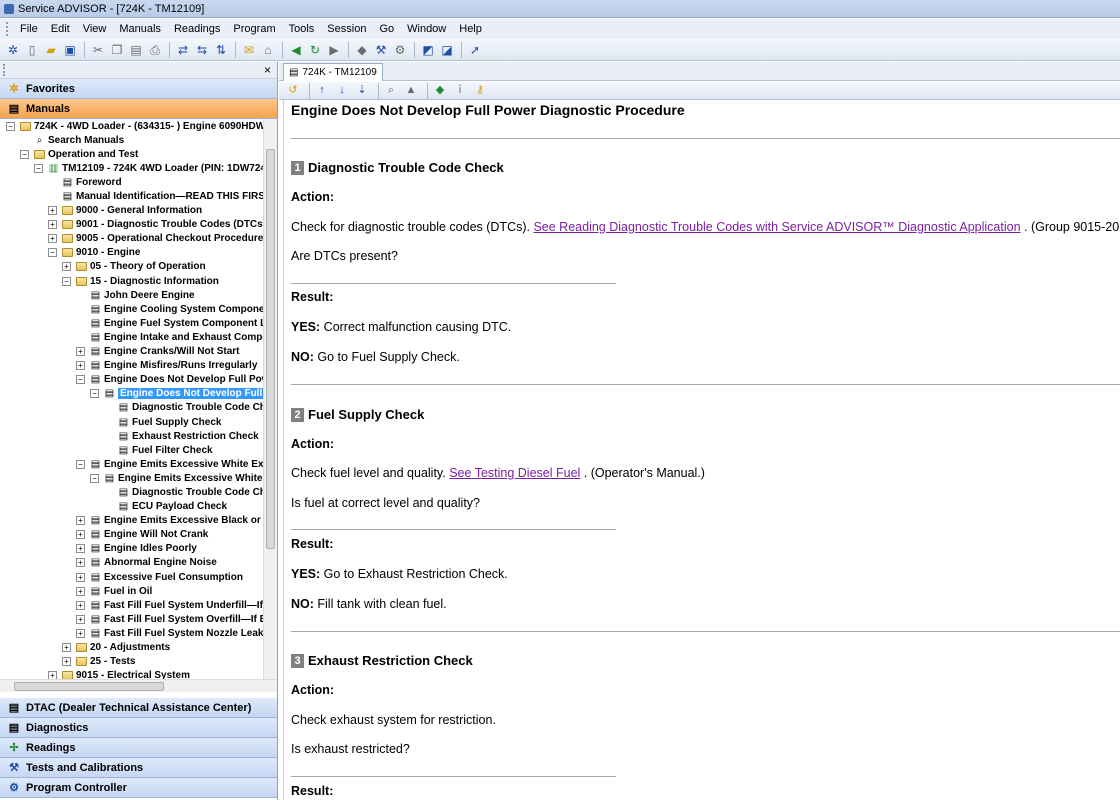 The height and width of the screenshot is (800, 1120). What do you see at coordinates (440, 91) in the screenshot?
I see `add-favorite-icon: ◆` at bounding box center [440, 91].